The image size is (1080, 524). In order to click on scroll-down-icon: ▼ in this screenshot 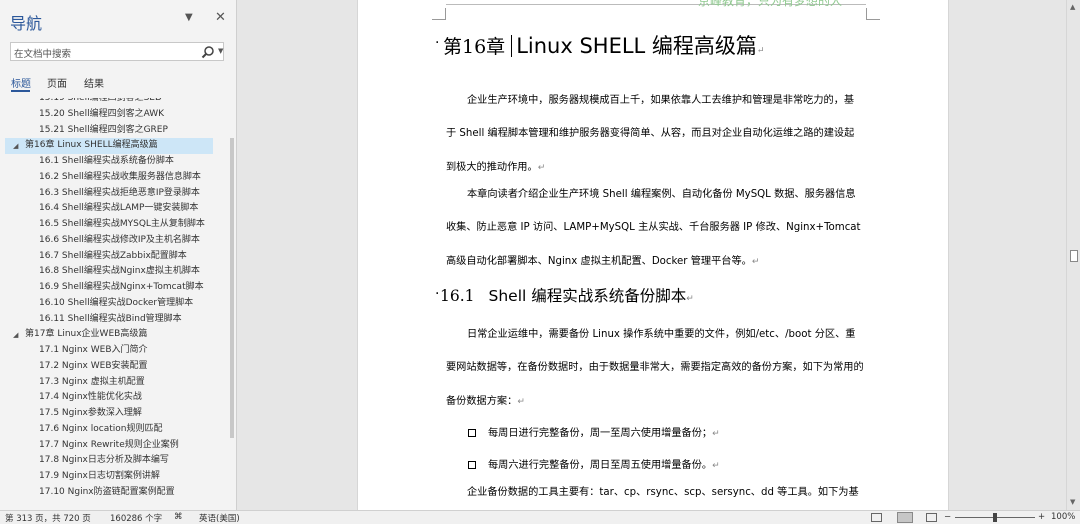, I will do `click(1072, 502)`.